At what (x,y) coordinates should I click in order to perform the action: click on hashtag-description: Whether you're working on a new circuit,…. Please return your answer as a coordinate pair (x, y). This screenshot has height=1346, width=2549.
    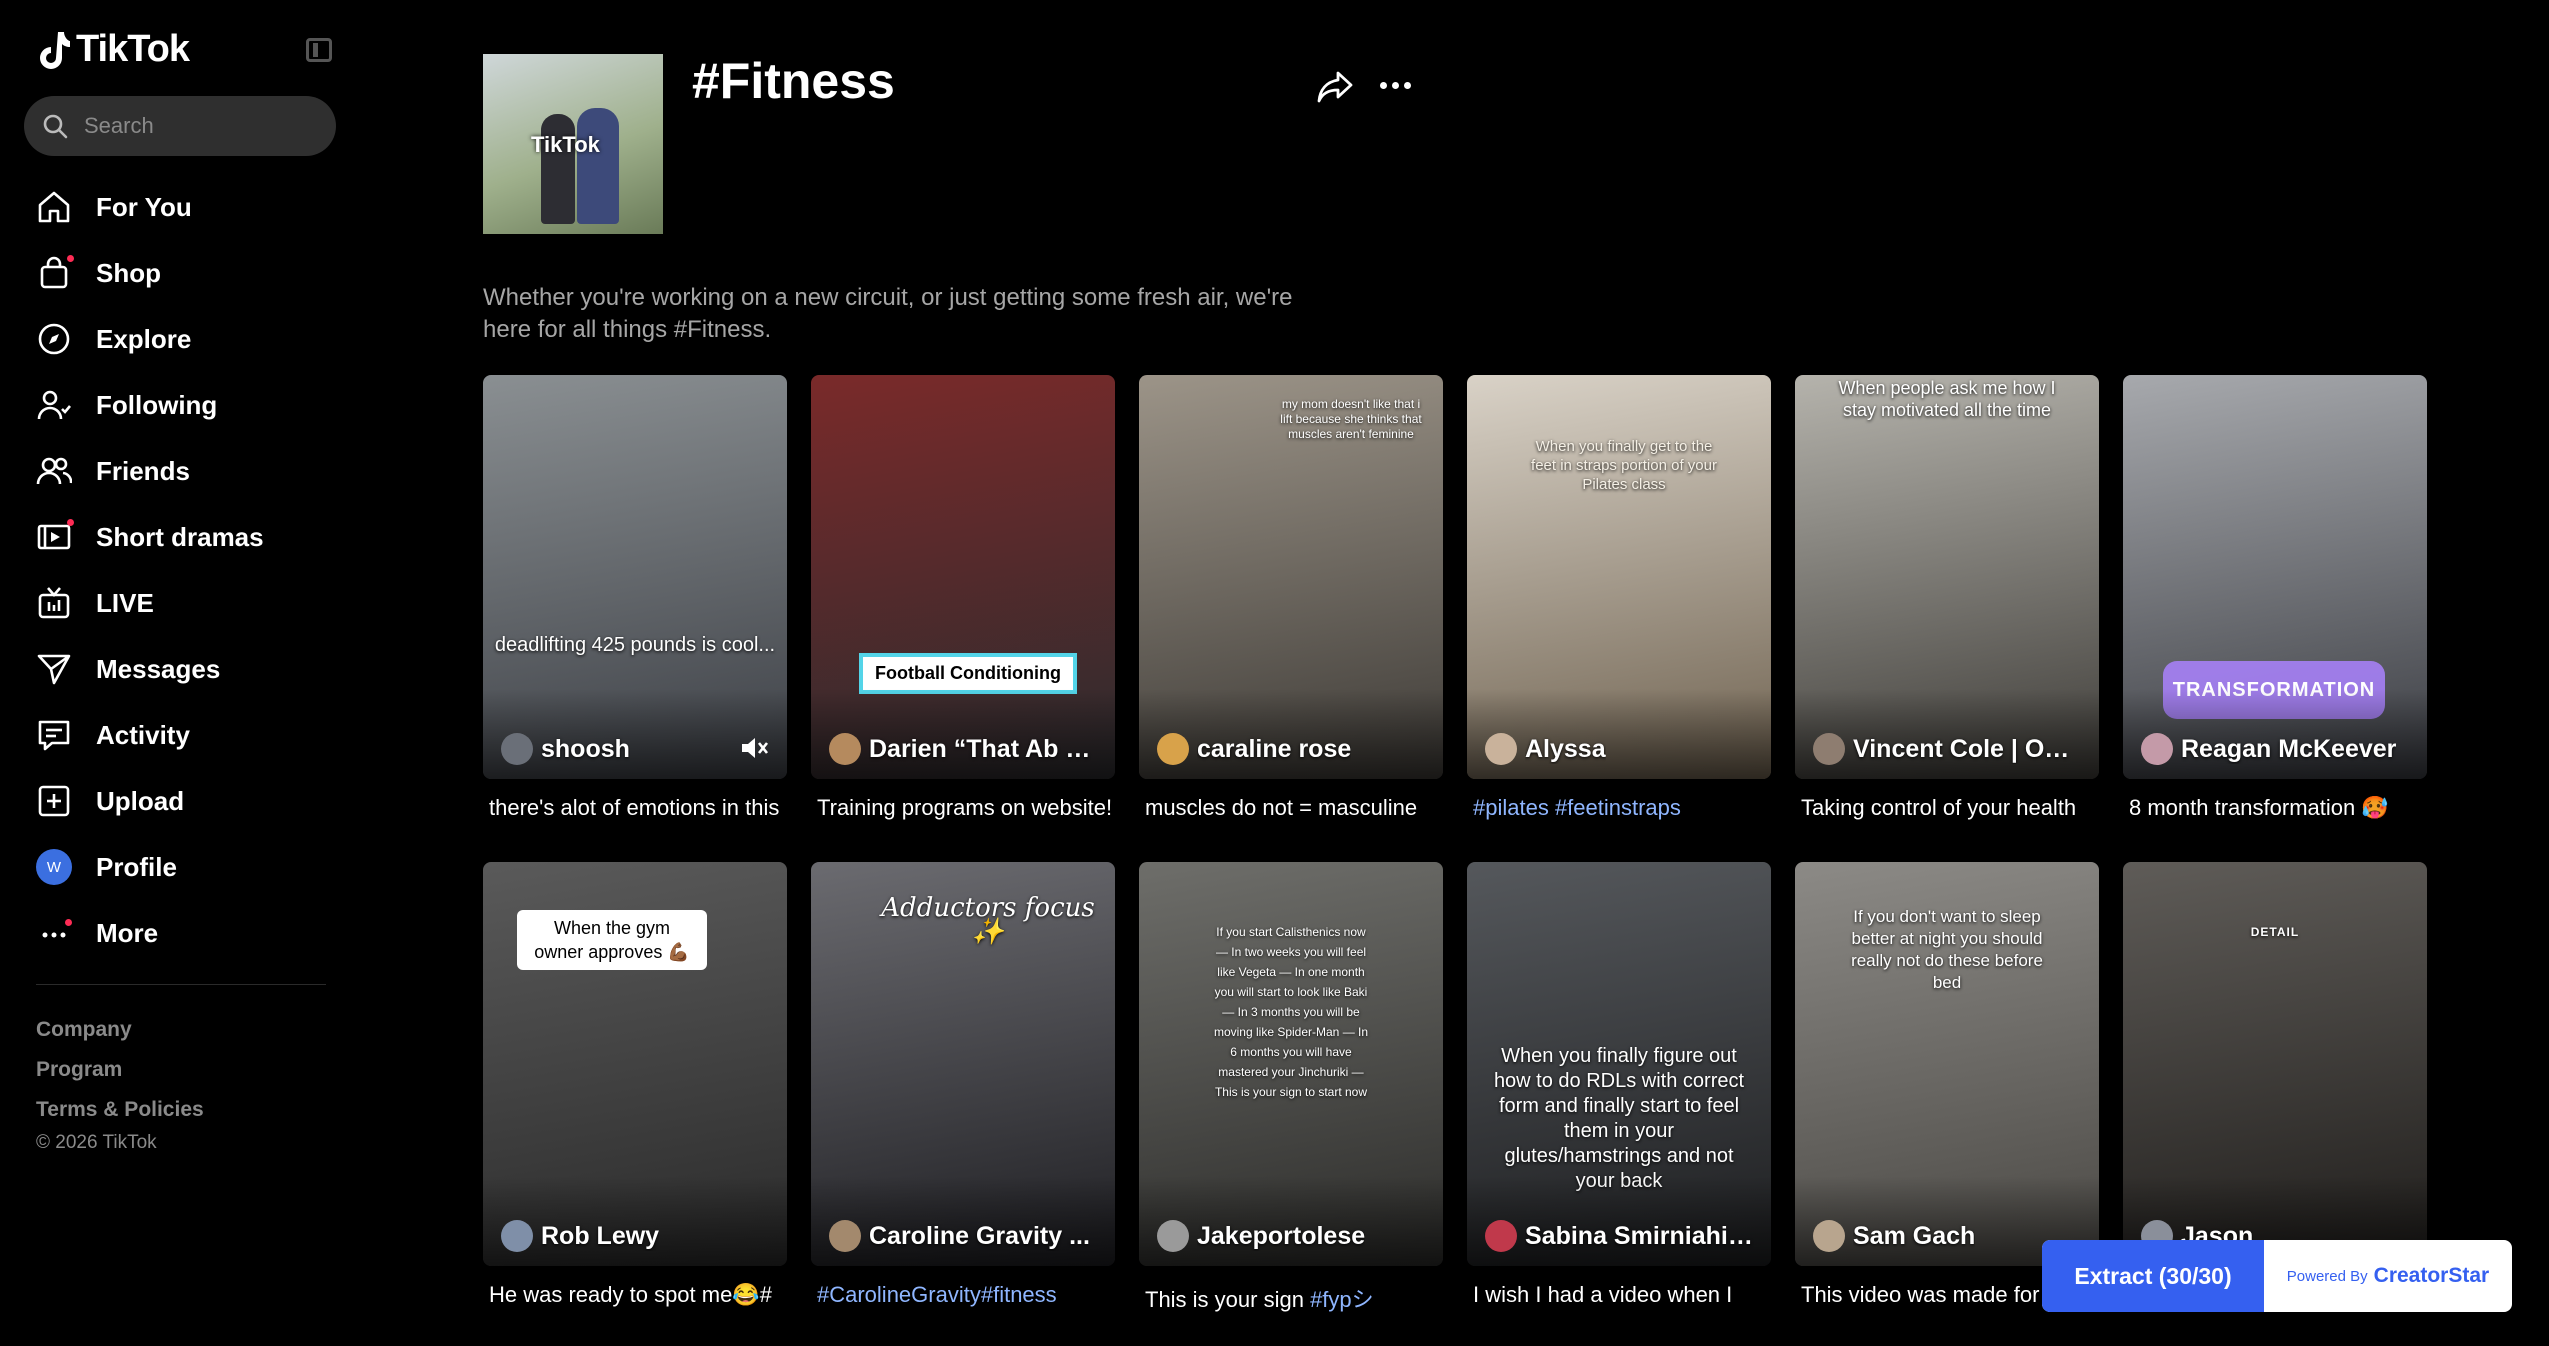
    Looking at the image, I should click on (888, 313).